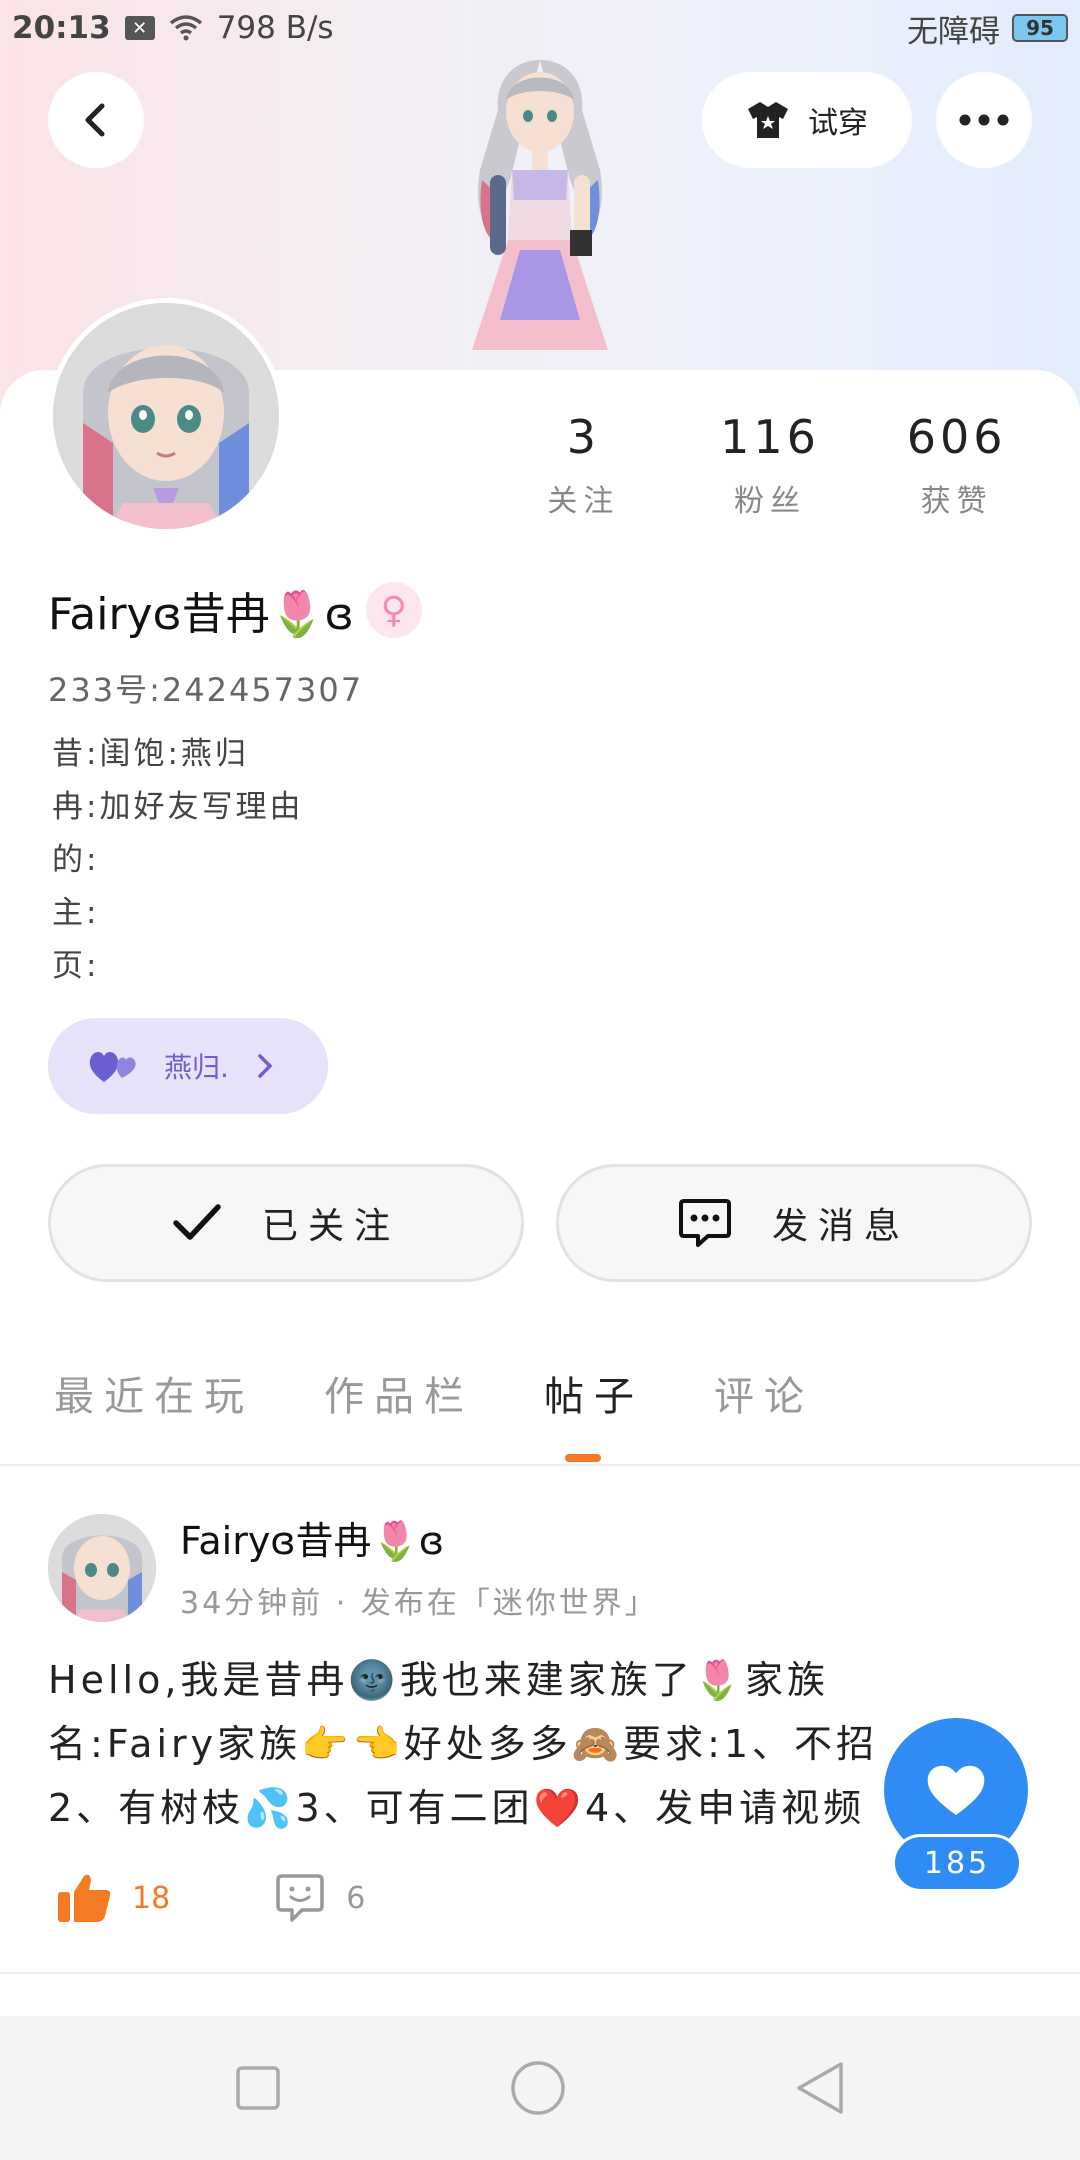 The height and width of the screenshot is (2160, 1080). Describe the element at coordinates (583, 1458) in the screenshot. I see `active-tab-indicator` at that location.